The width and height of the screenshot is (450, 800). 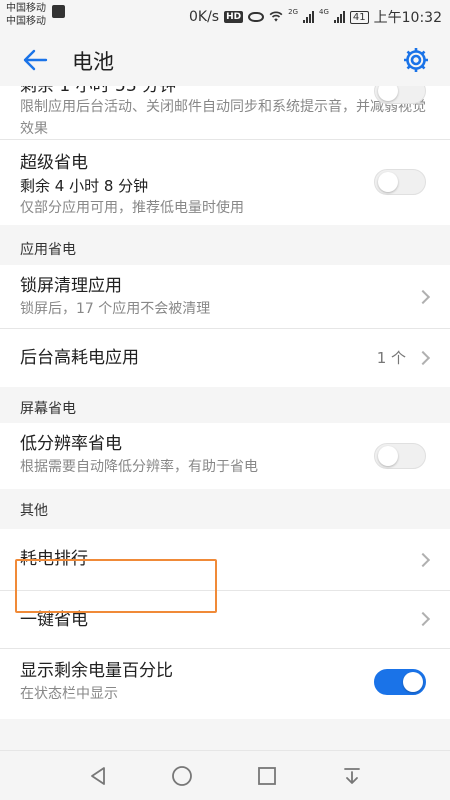 I want to click on square-recents-icon, so click(x=267, y=776).